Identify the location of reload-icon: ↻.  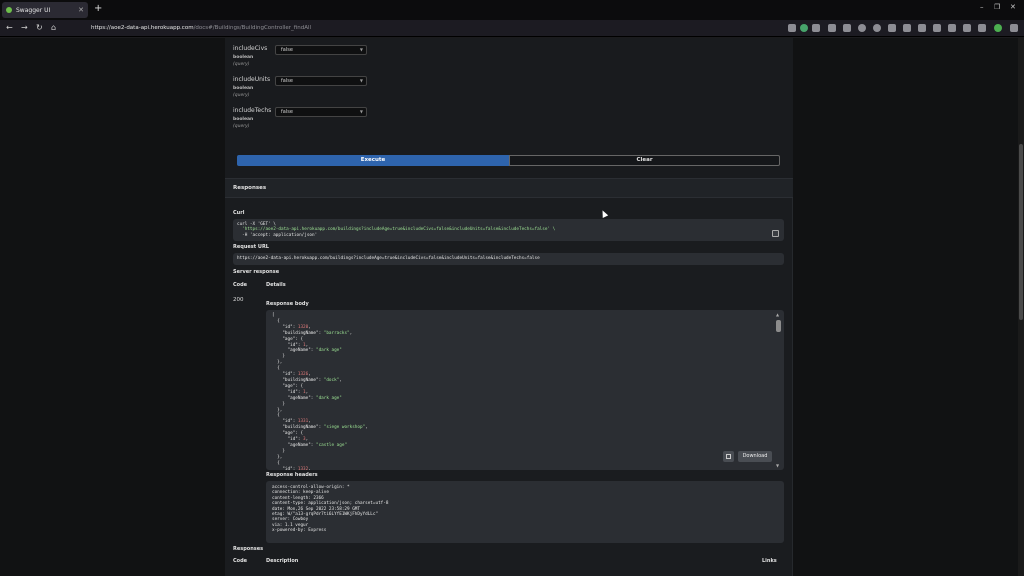
(39, 27).